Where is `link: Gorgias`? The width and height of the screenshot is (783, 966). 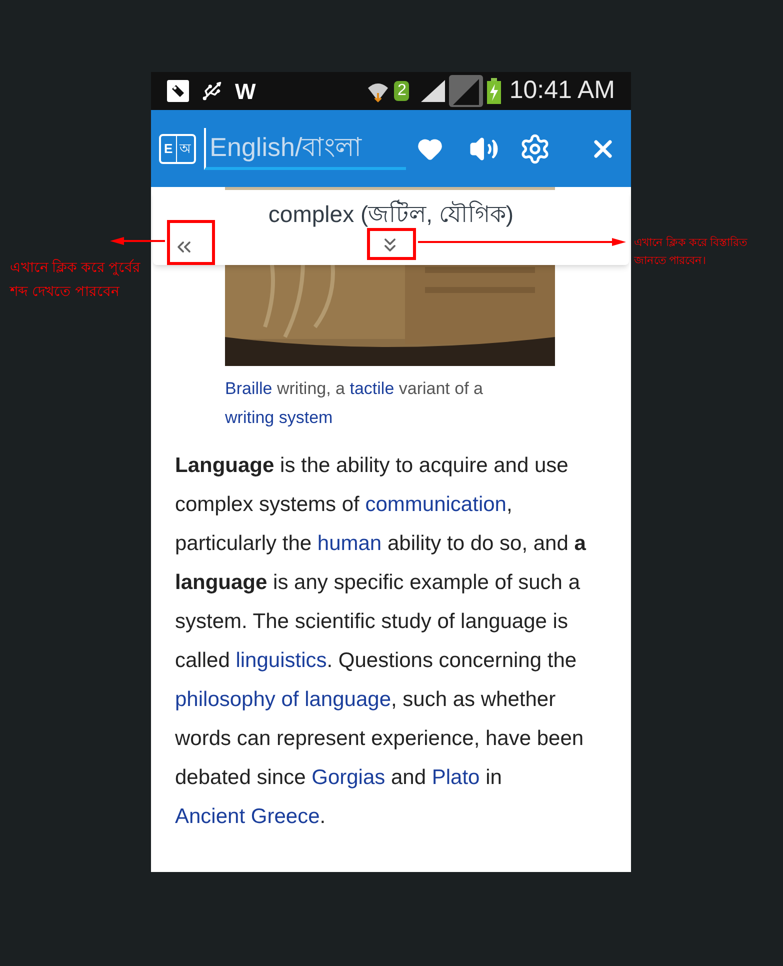 link: Gorgias is located at coordinates (349, 777).